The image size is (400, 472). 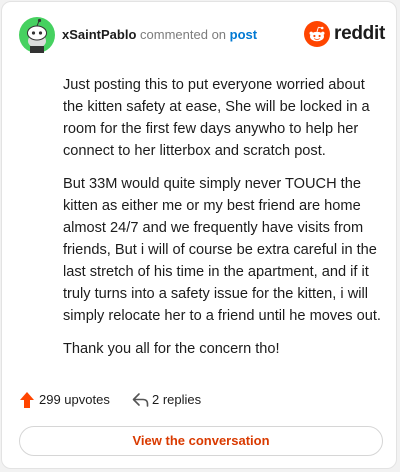 I want to click on comment-meta: xSaintPablo commented on post, so click(x=159, y=35).